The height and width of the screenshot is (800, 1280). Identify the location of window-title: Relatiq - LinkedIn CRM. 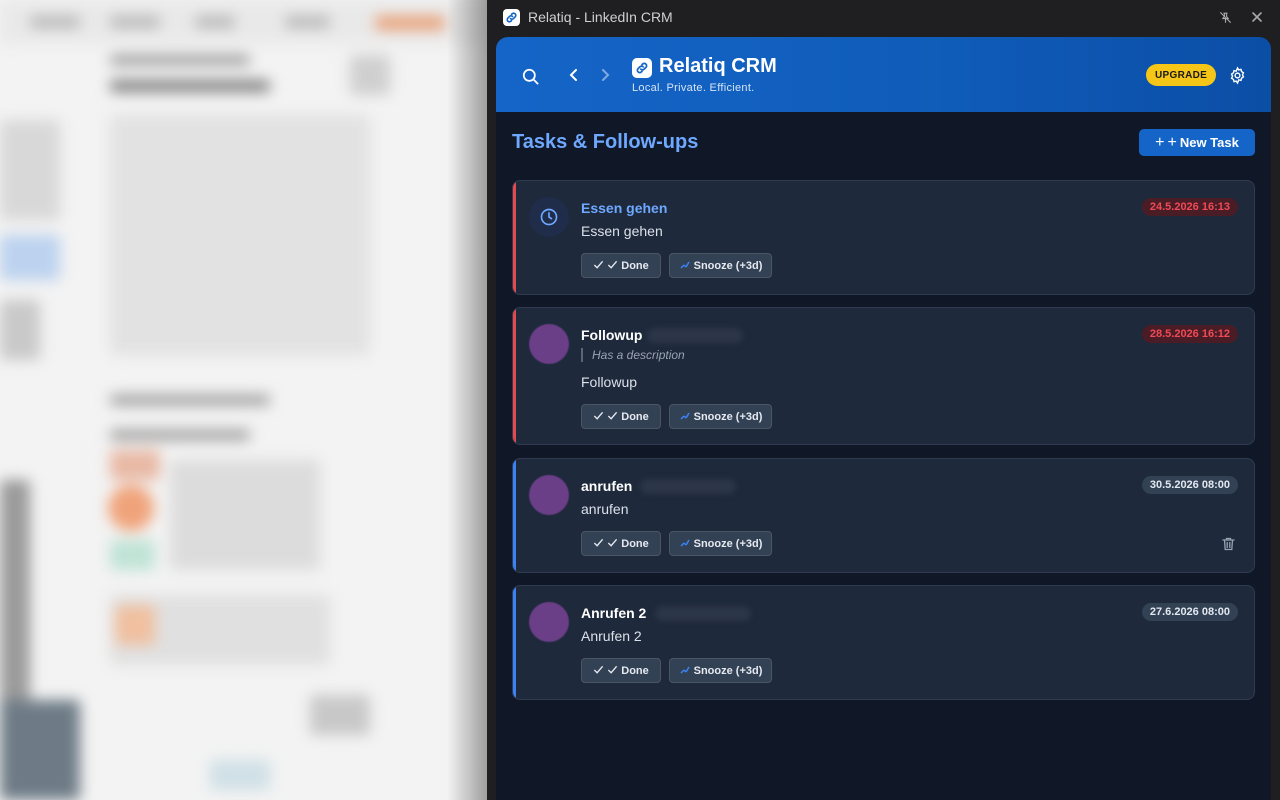
(600, 17).